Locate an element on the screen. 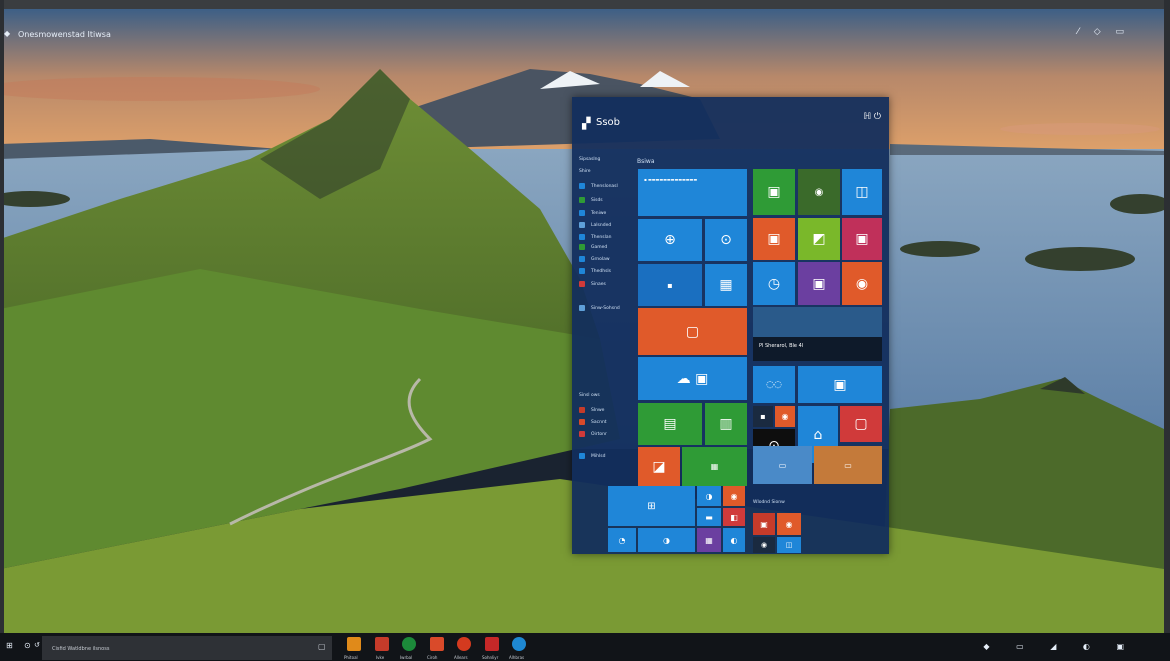 Image resolution: width=1170 pixels, height=661 pixels. nav-item: Sipsaslng is located at coordinates (589, 159).